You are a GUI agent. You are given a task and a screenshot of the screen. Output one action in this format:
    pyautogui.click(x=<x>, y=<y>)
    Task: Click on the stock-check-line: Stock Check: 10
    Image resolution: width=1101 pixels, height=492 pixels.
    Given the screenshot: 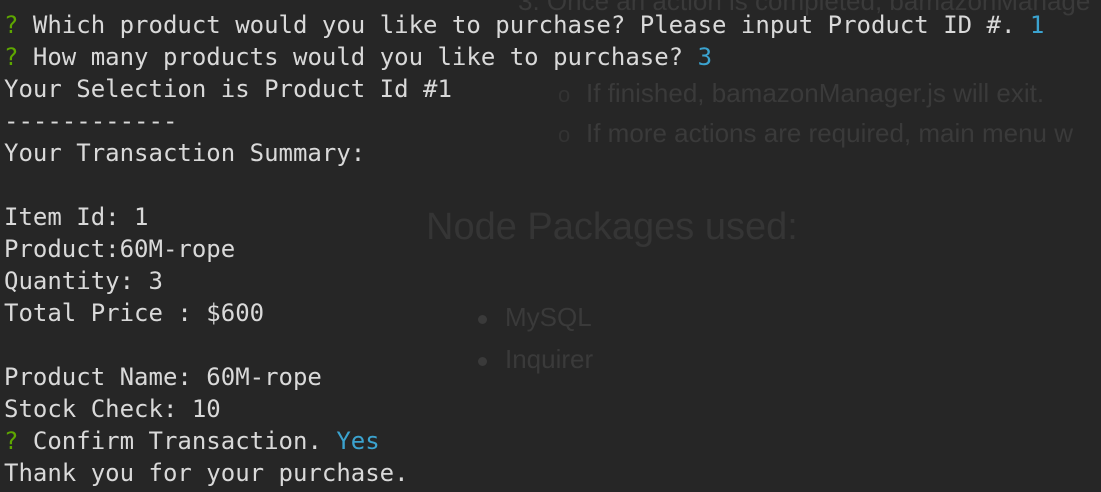 What is the action you would take?
    pyautogui.click(x=112, y=409)
    